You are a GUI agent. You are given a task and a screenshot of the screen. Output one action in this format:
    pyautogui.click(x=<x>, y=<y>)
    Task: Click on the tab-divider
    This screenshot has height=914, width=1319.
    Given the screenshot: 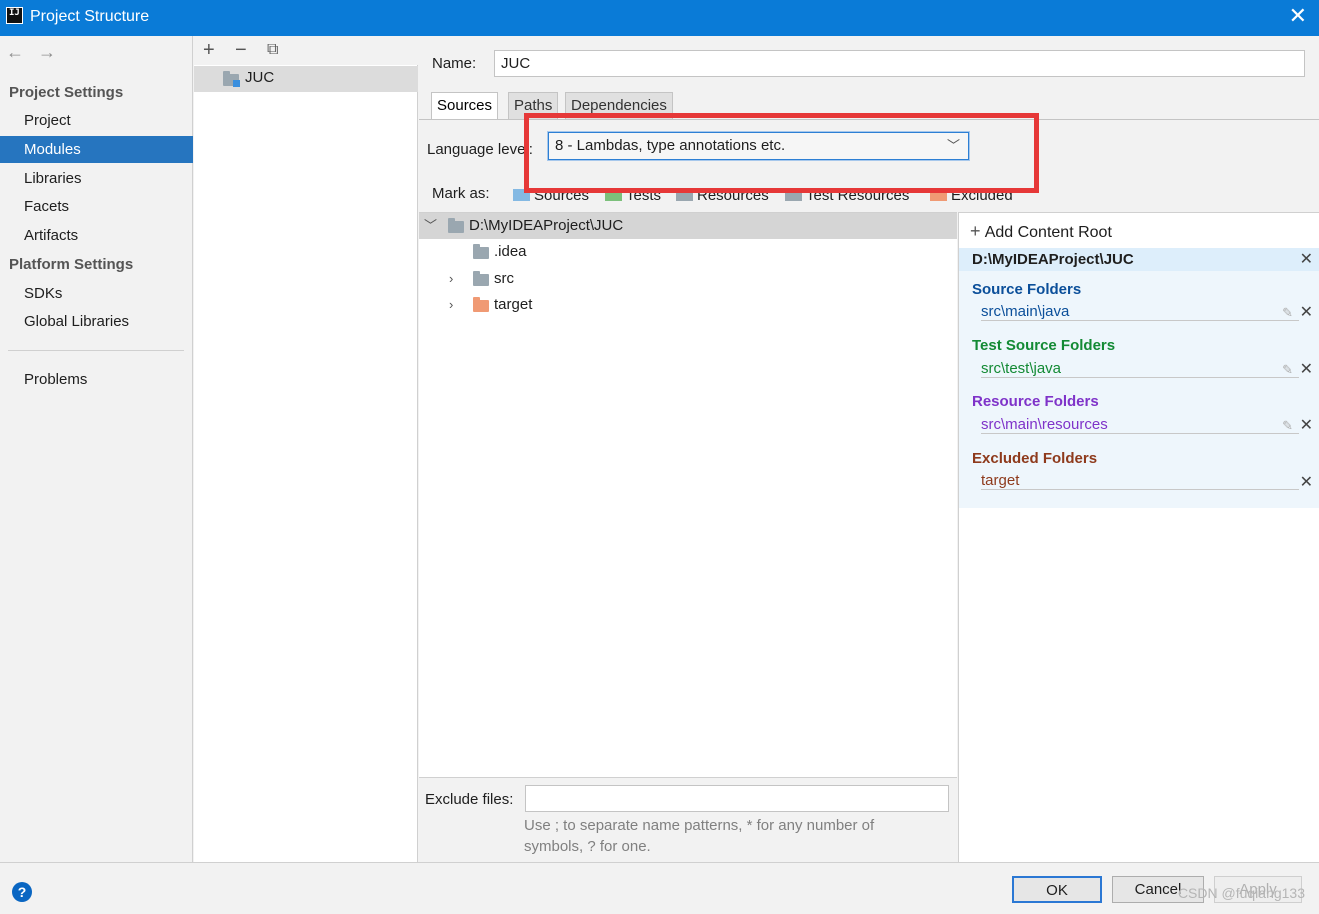 What is the action you would take?
    pyautogui.click(x=869, y=119)
    